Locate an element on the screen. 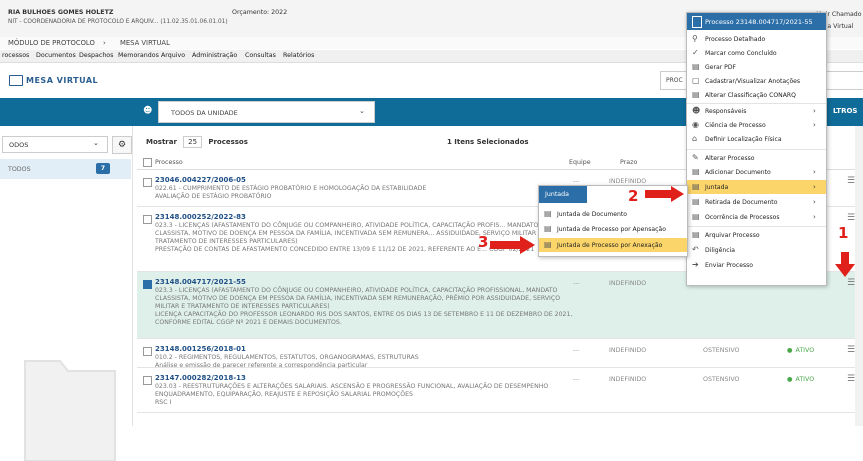 Image resolution: width=863 pixels, height=461 pixels. menu-despachos: Despachos is located at coordinates (96, 55).